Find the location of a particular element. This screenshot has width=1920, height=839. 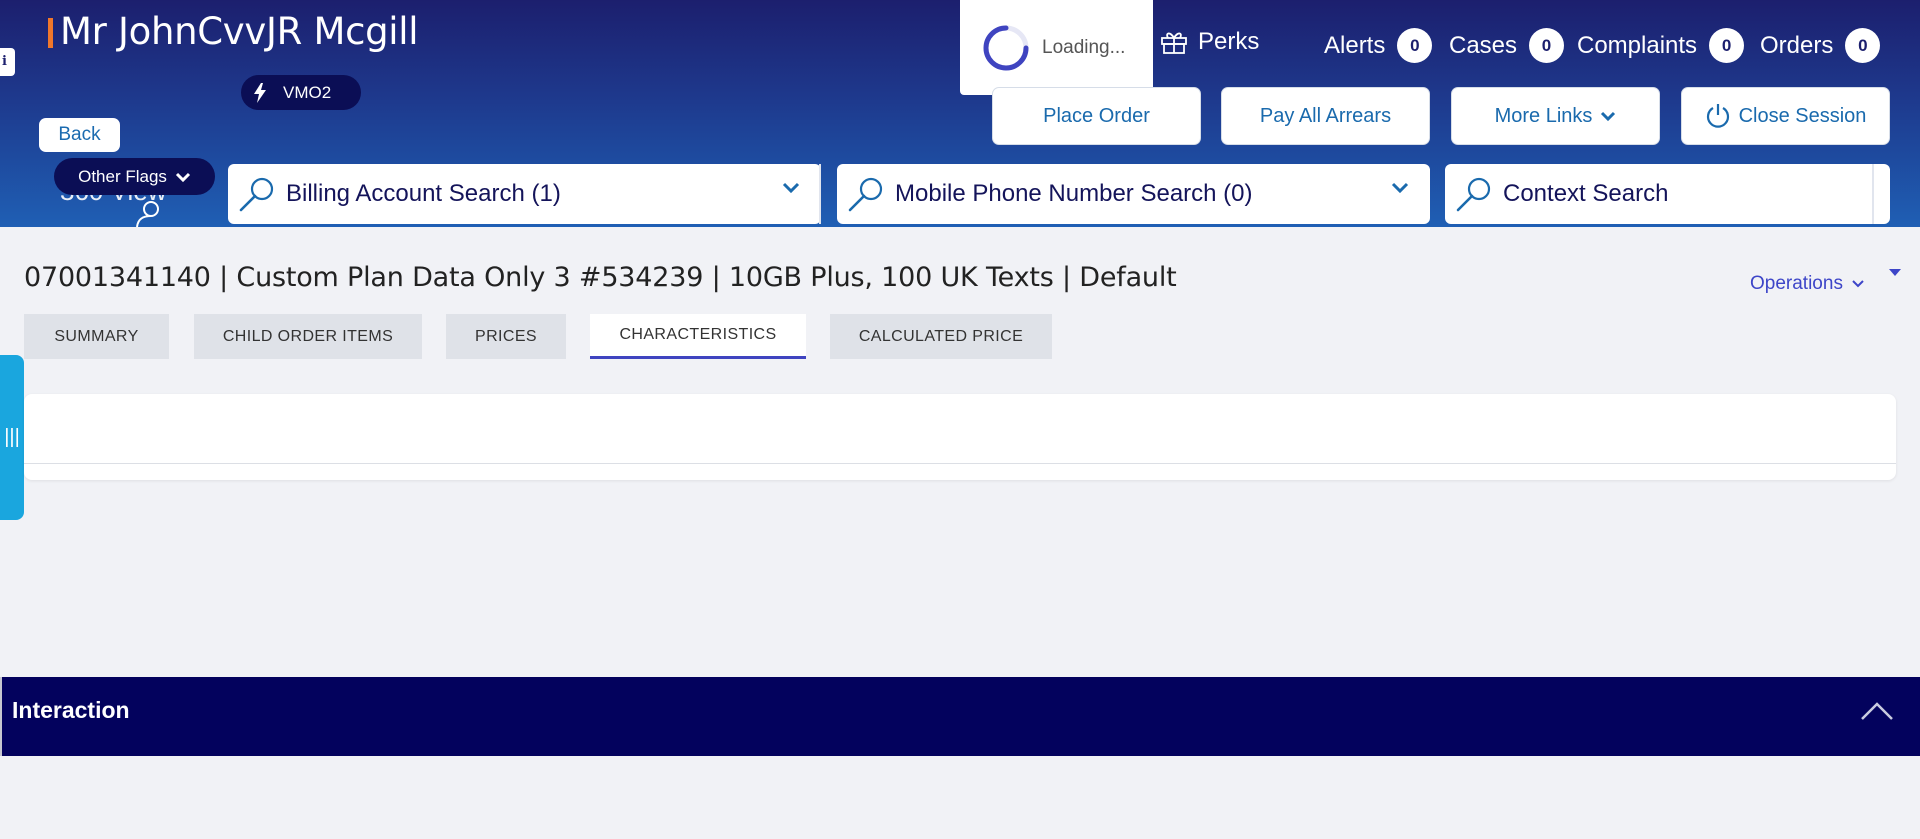

pay-all-arrears-label: Pay All Arrears is located at coordinates (1325, 115).